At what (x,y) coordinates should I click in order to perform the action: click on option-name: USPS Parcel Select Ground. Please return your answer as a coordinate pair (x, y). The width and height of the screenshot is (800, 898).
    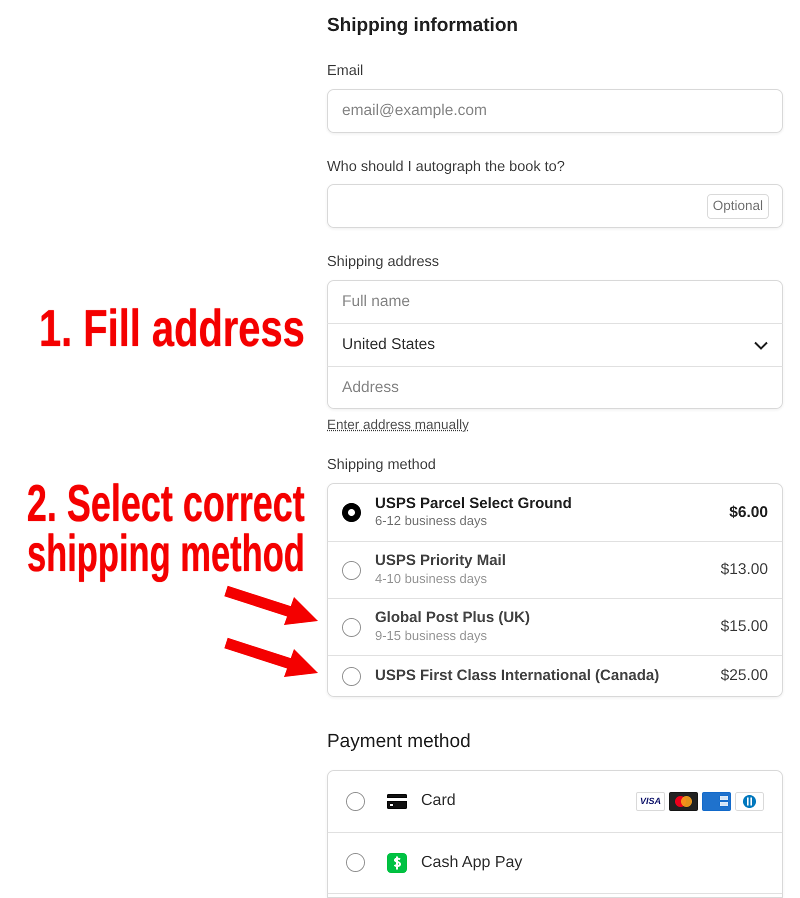
    Looking at the image, I should click on (473, 504).